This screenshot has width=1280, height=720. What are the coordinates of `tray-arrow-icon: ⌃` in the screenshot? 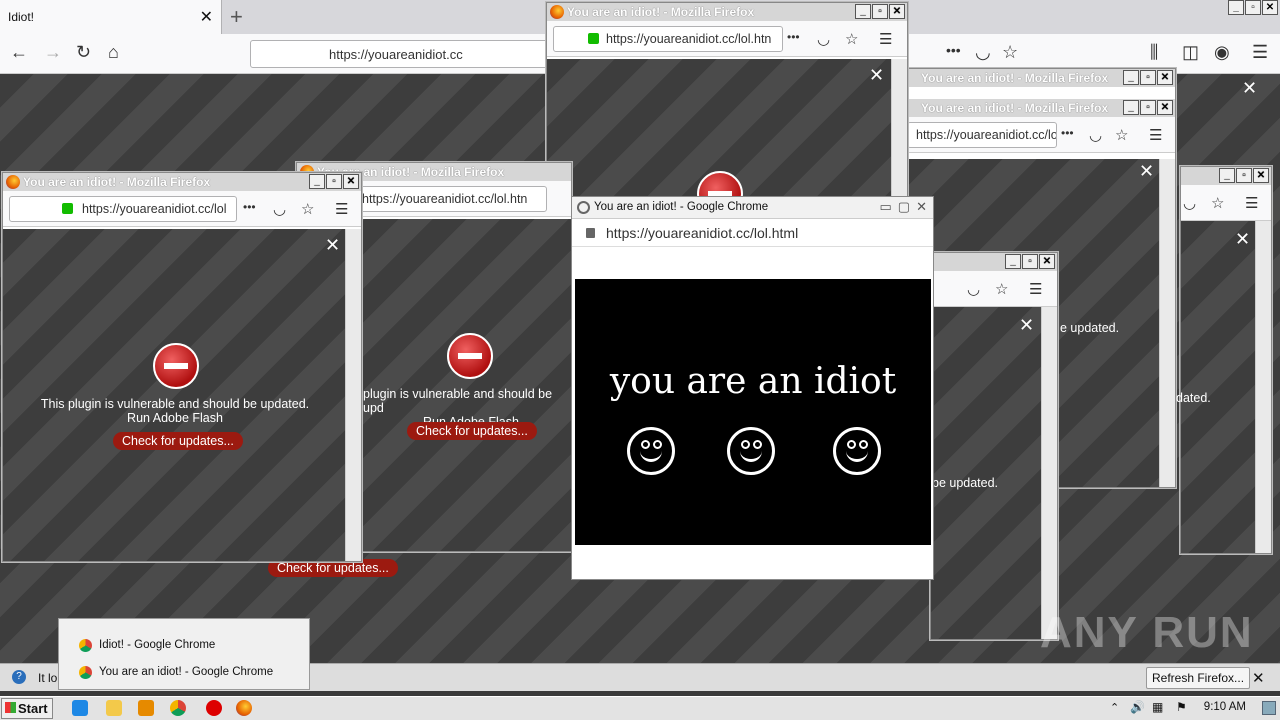 It's located at (1114, 707).